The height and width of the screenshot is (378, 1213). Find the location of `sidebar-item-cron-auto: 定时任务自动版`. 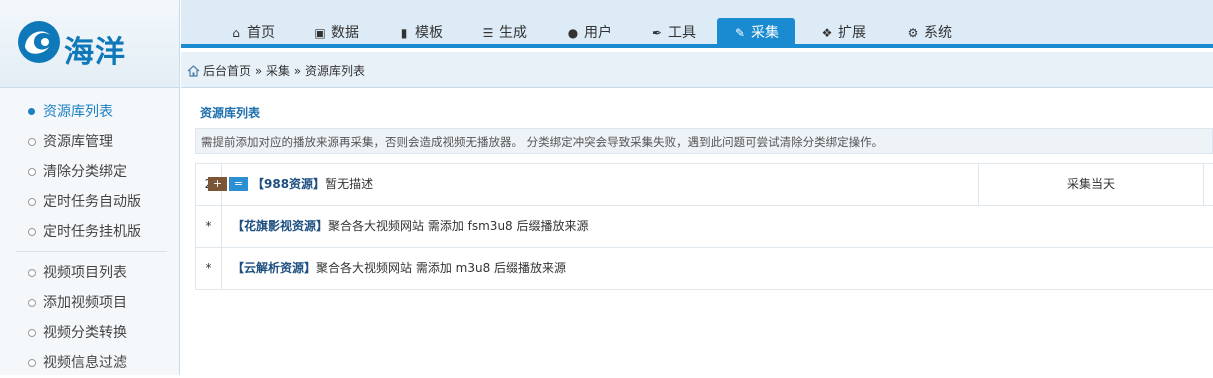

sidebar-item-cron-auto: 定时任务自动版 is located at coordinates (89, 202).